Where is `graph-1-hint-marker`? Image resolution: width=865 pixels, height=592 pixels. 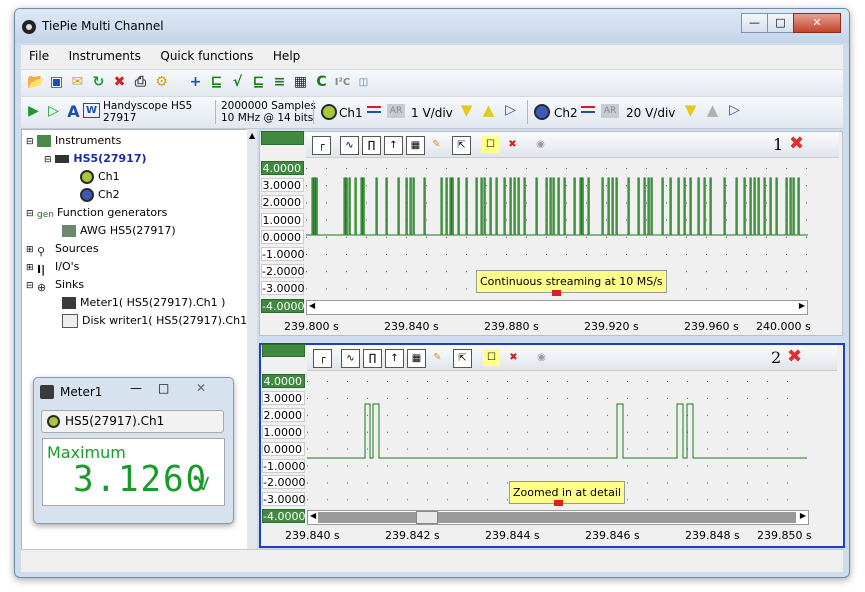 graph-1-hint-marker is located at coordinates (556, 293).